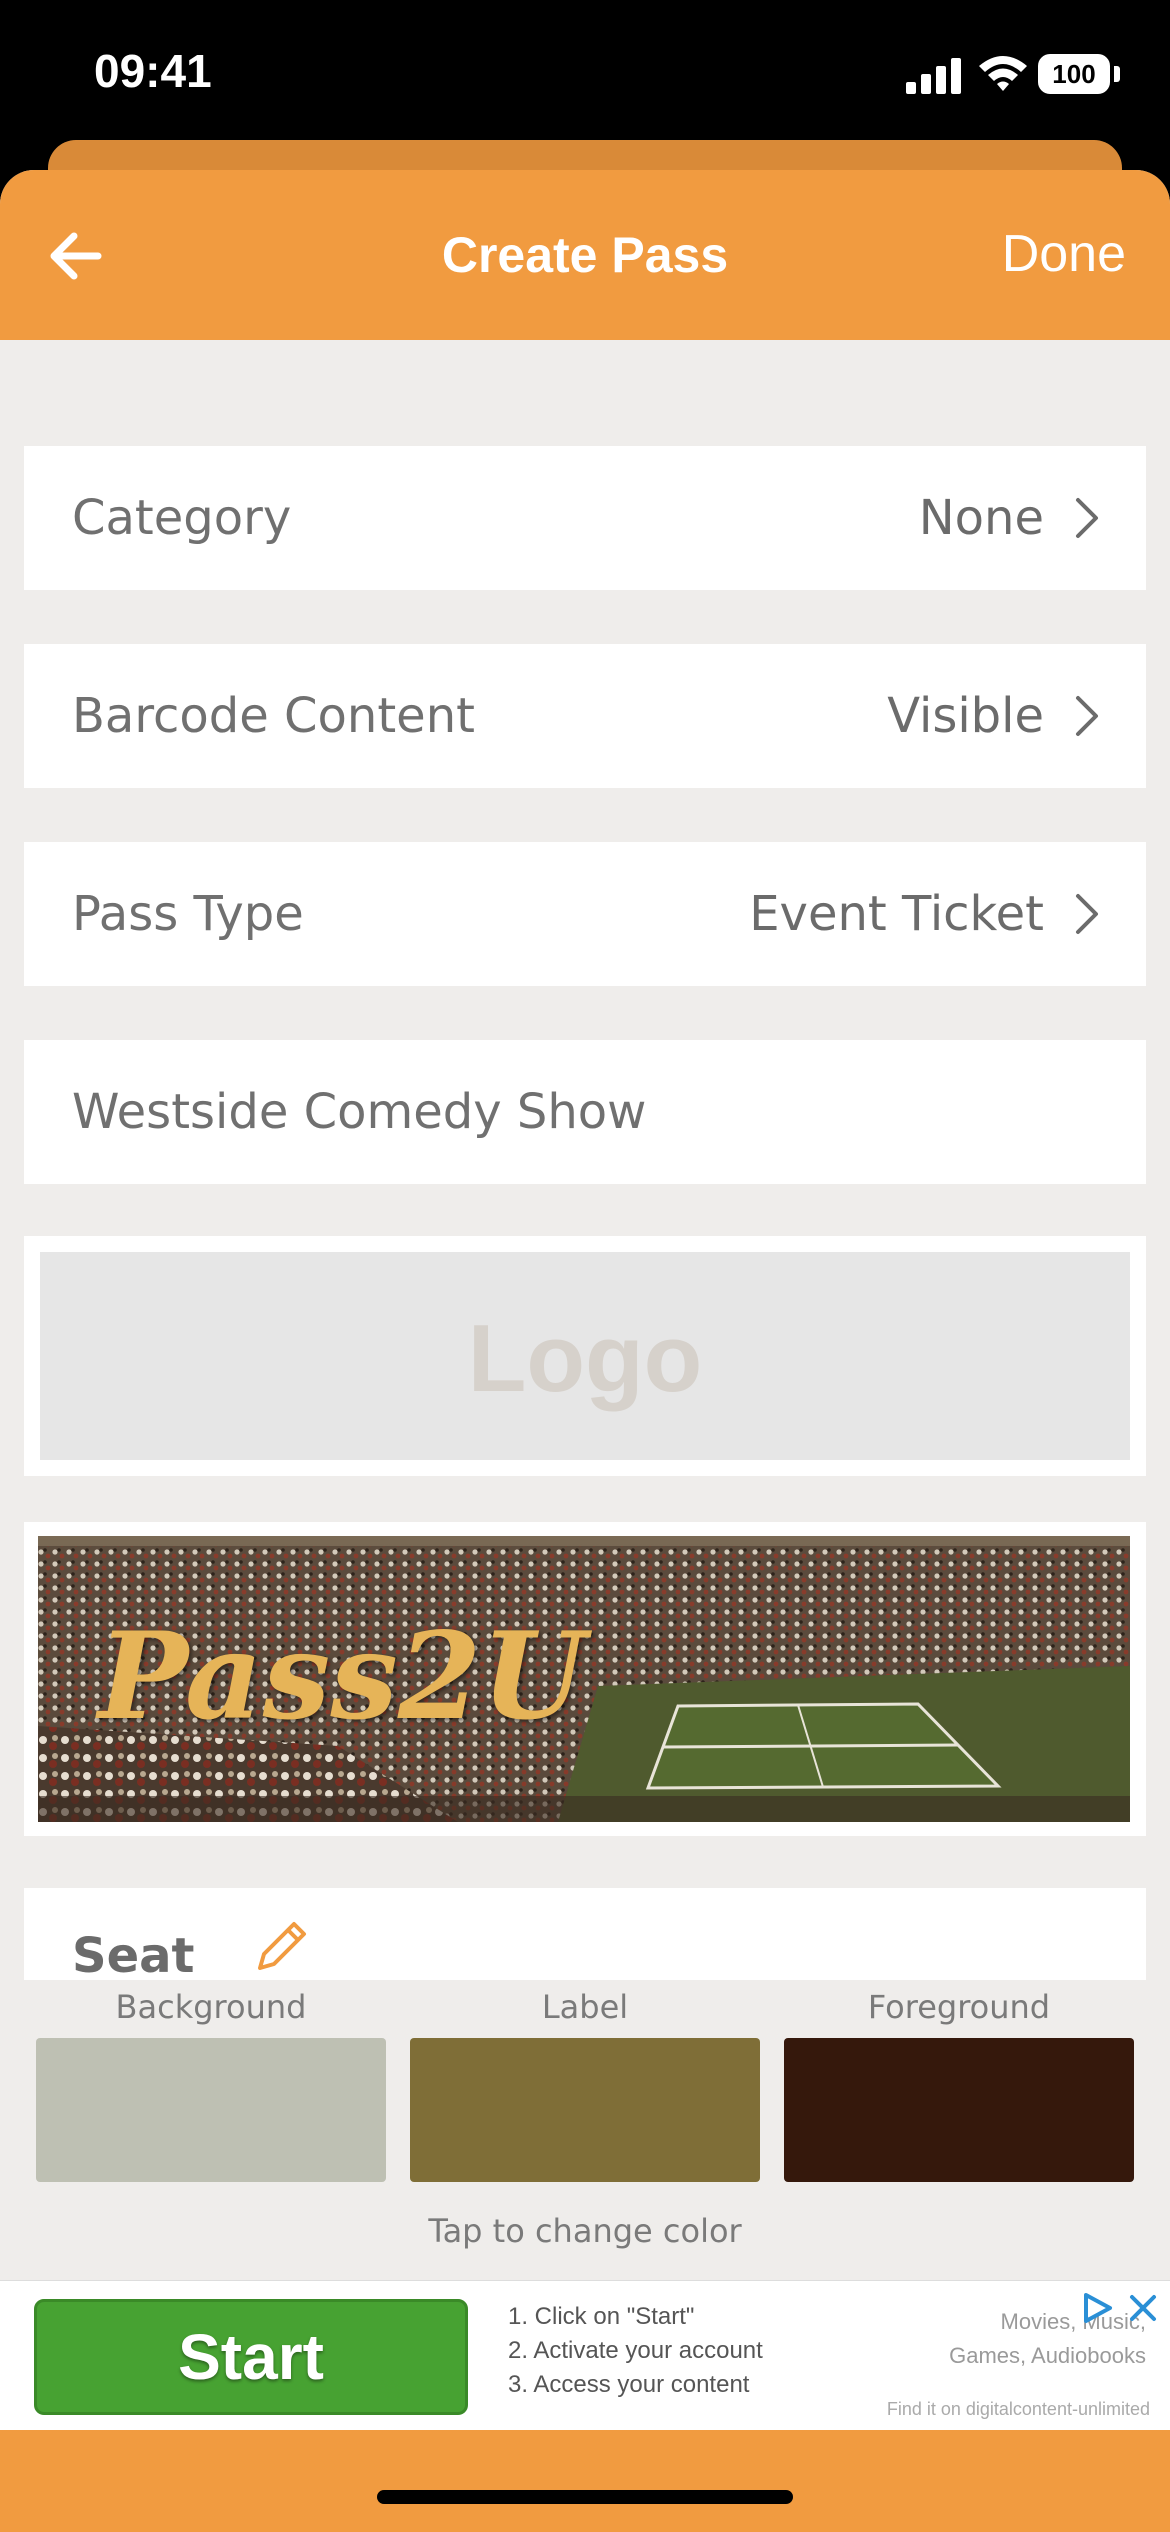  What do you see at coordinates (280, 1948) in the screenshot?
I see `pencil-edit-icon` at bounding box center [280, 1948].